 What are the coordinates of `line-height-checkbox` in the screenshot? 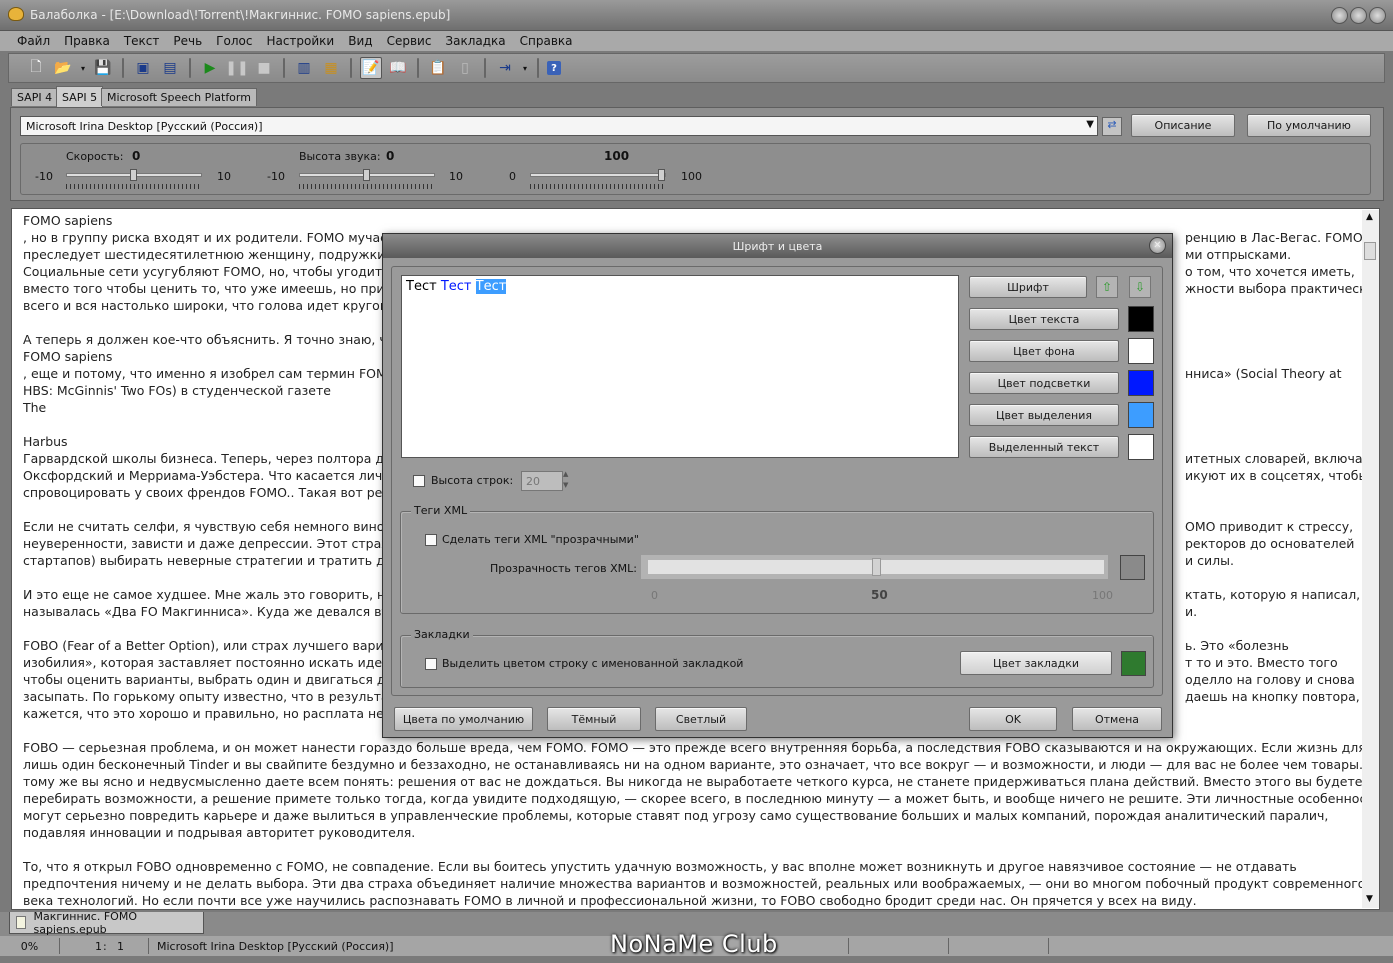 It's located at (419, 481).